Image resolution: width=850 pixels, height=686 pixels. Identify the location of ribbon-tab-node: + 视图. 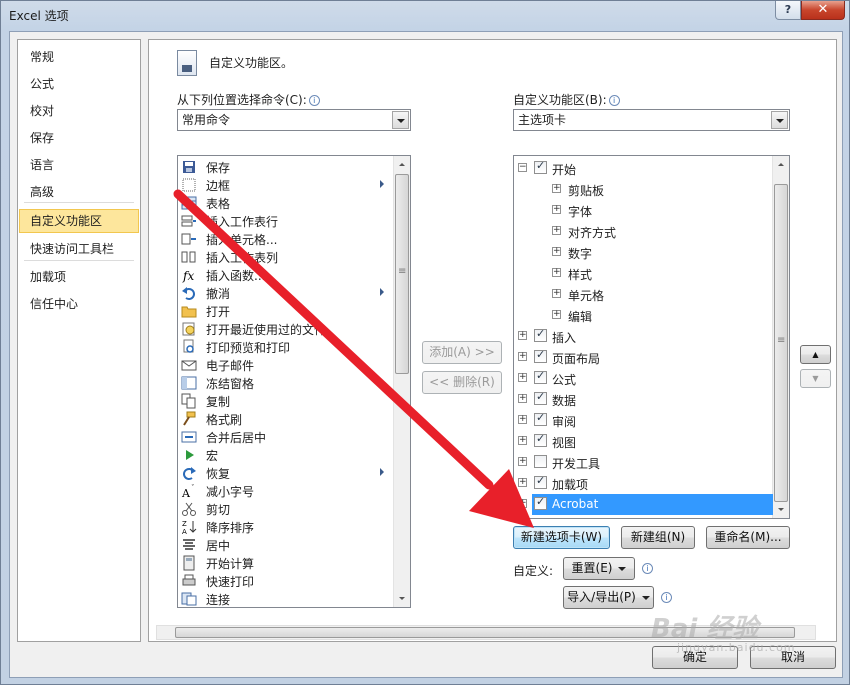
(643, 441).